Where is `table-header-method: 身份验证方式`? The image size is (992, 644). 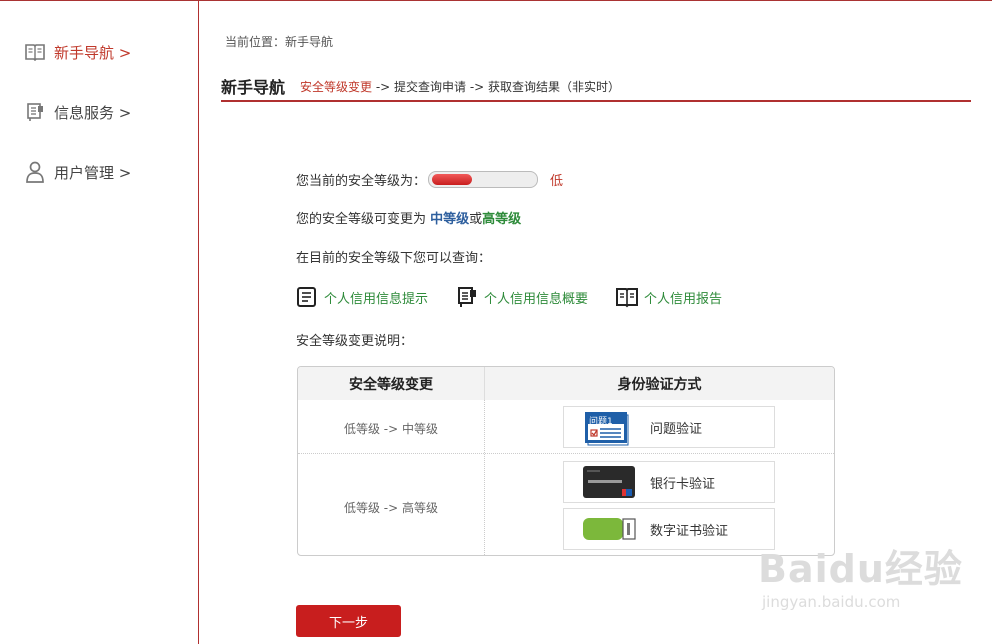
table-header-method: 身份验证方式 is located at coordinates (659, 383).